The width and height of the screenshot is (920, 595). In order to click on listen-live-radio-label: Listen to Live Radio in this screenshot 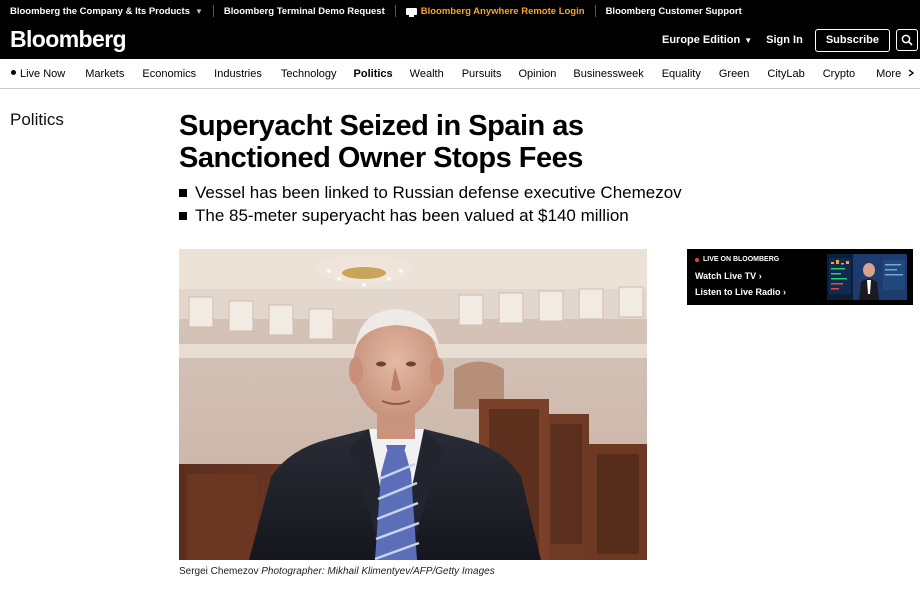, I will do `click(738, 292)`.